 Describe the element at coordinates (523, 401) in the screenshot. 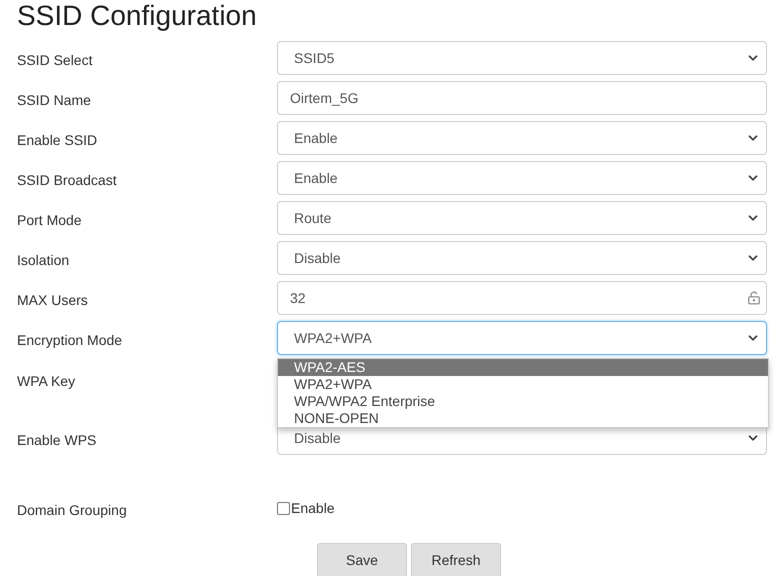

I see `dropdown-option: WPA/WPA2 Enterprise` at that location.